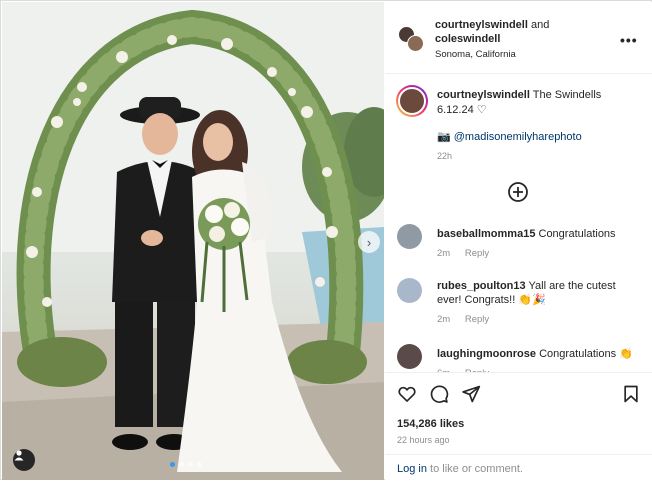 This screenshot has width=652, height=482. I want to click on caption-body: The Swindells, so click(567, 95).